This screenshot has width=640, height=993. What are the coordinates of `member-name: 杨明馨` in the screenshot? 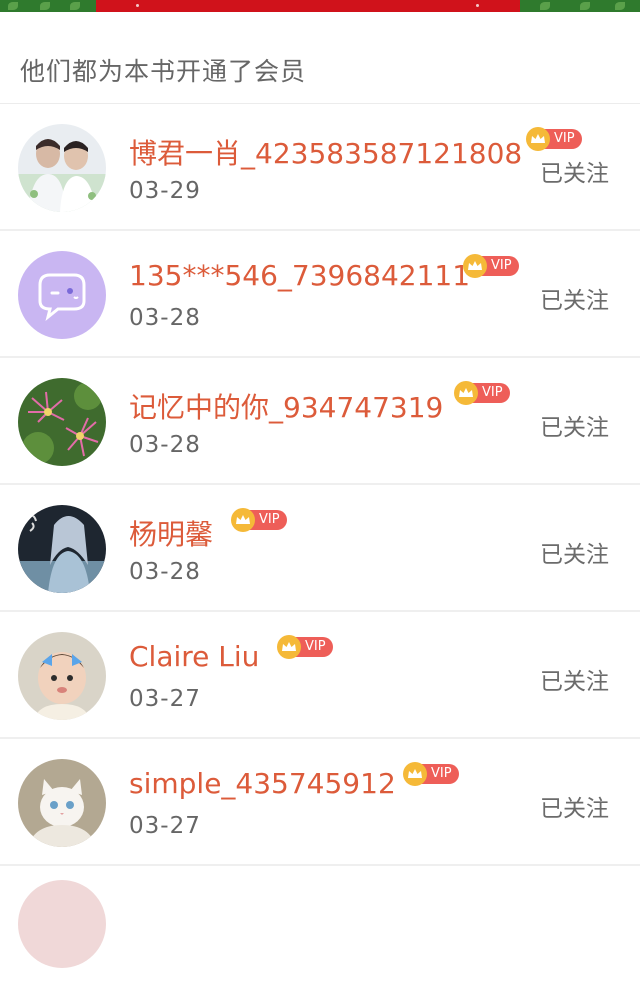 It's located at (171, 533).